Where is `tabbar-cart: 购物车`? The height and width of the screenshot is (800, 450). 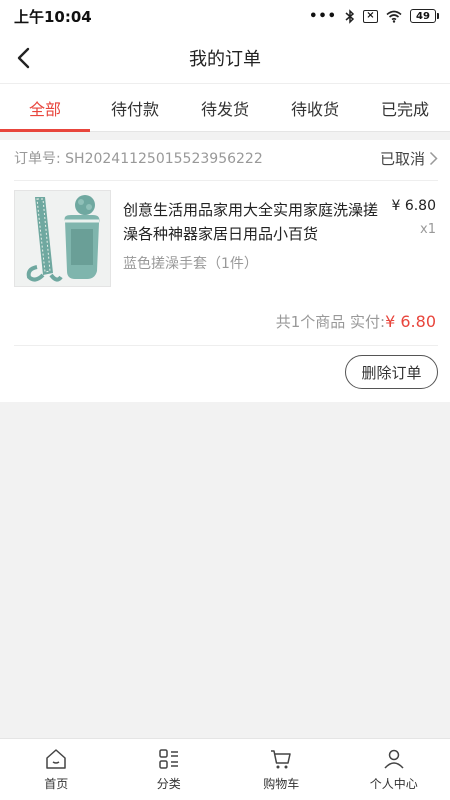
tabbar-cart: 购物车 is located at coordinates (281, 769).